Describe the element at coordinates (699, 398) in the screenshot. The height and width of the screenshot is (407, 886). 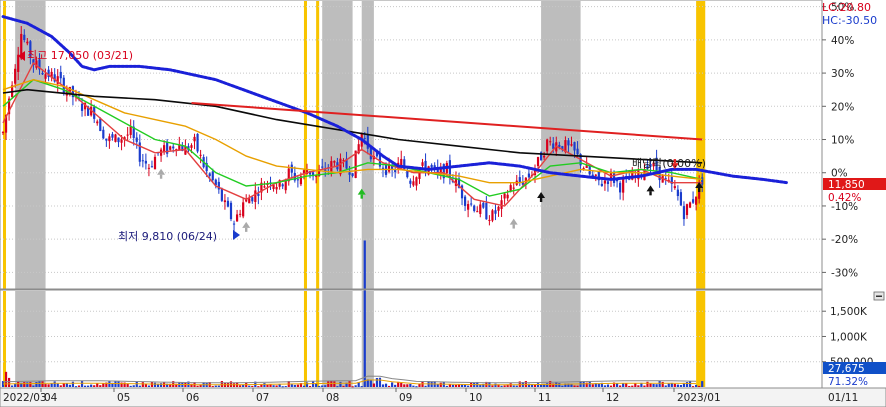
I see `x-axis-label: 2023/01` at that location.